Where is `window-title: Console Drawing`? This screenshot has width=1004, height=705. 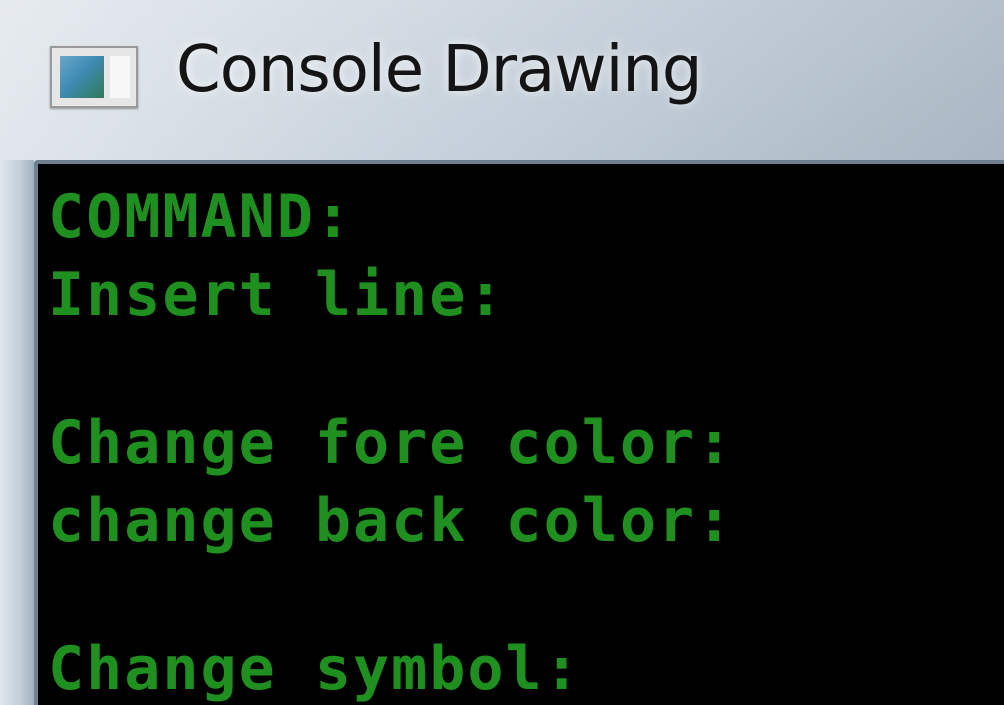 window-title: Console Drawing is located at coordinates (439, 70).